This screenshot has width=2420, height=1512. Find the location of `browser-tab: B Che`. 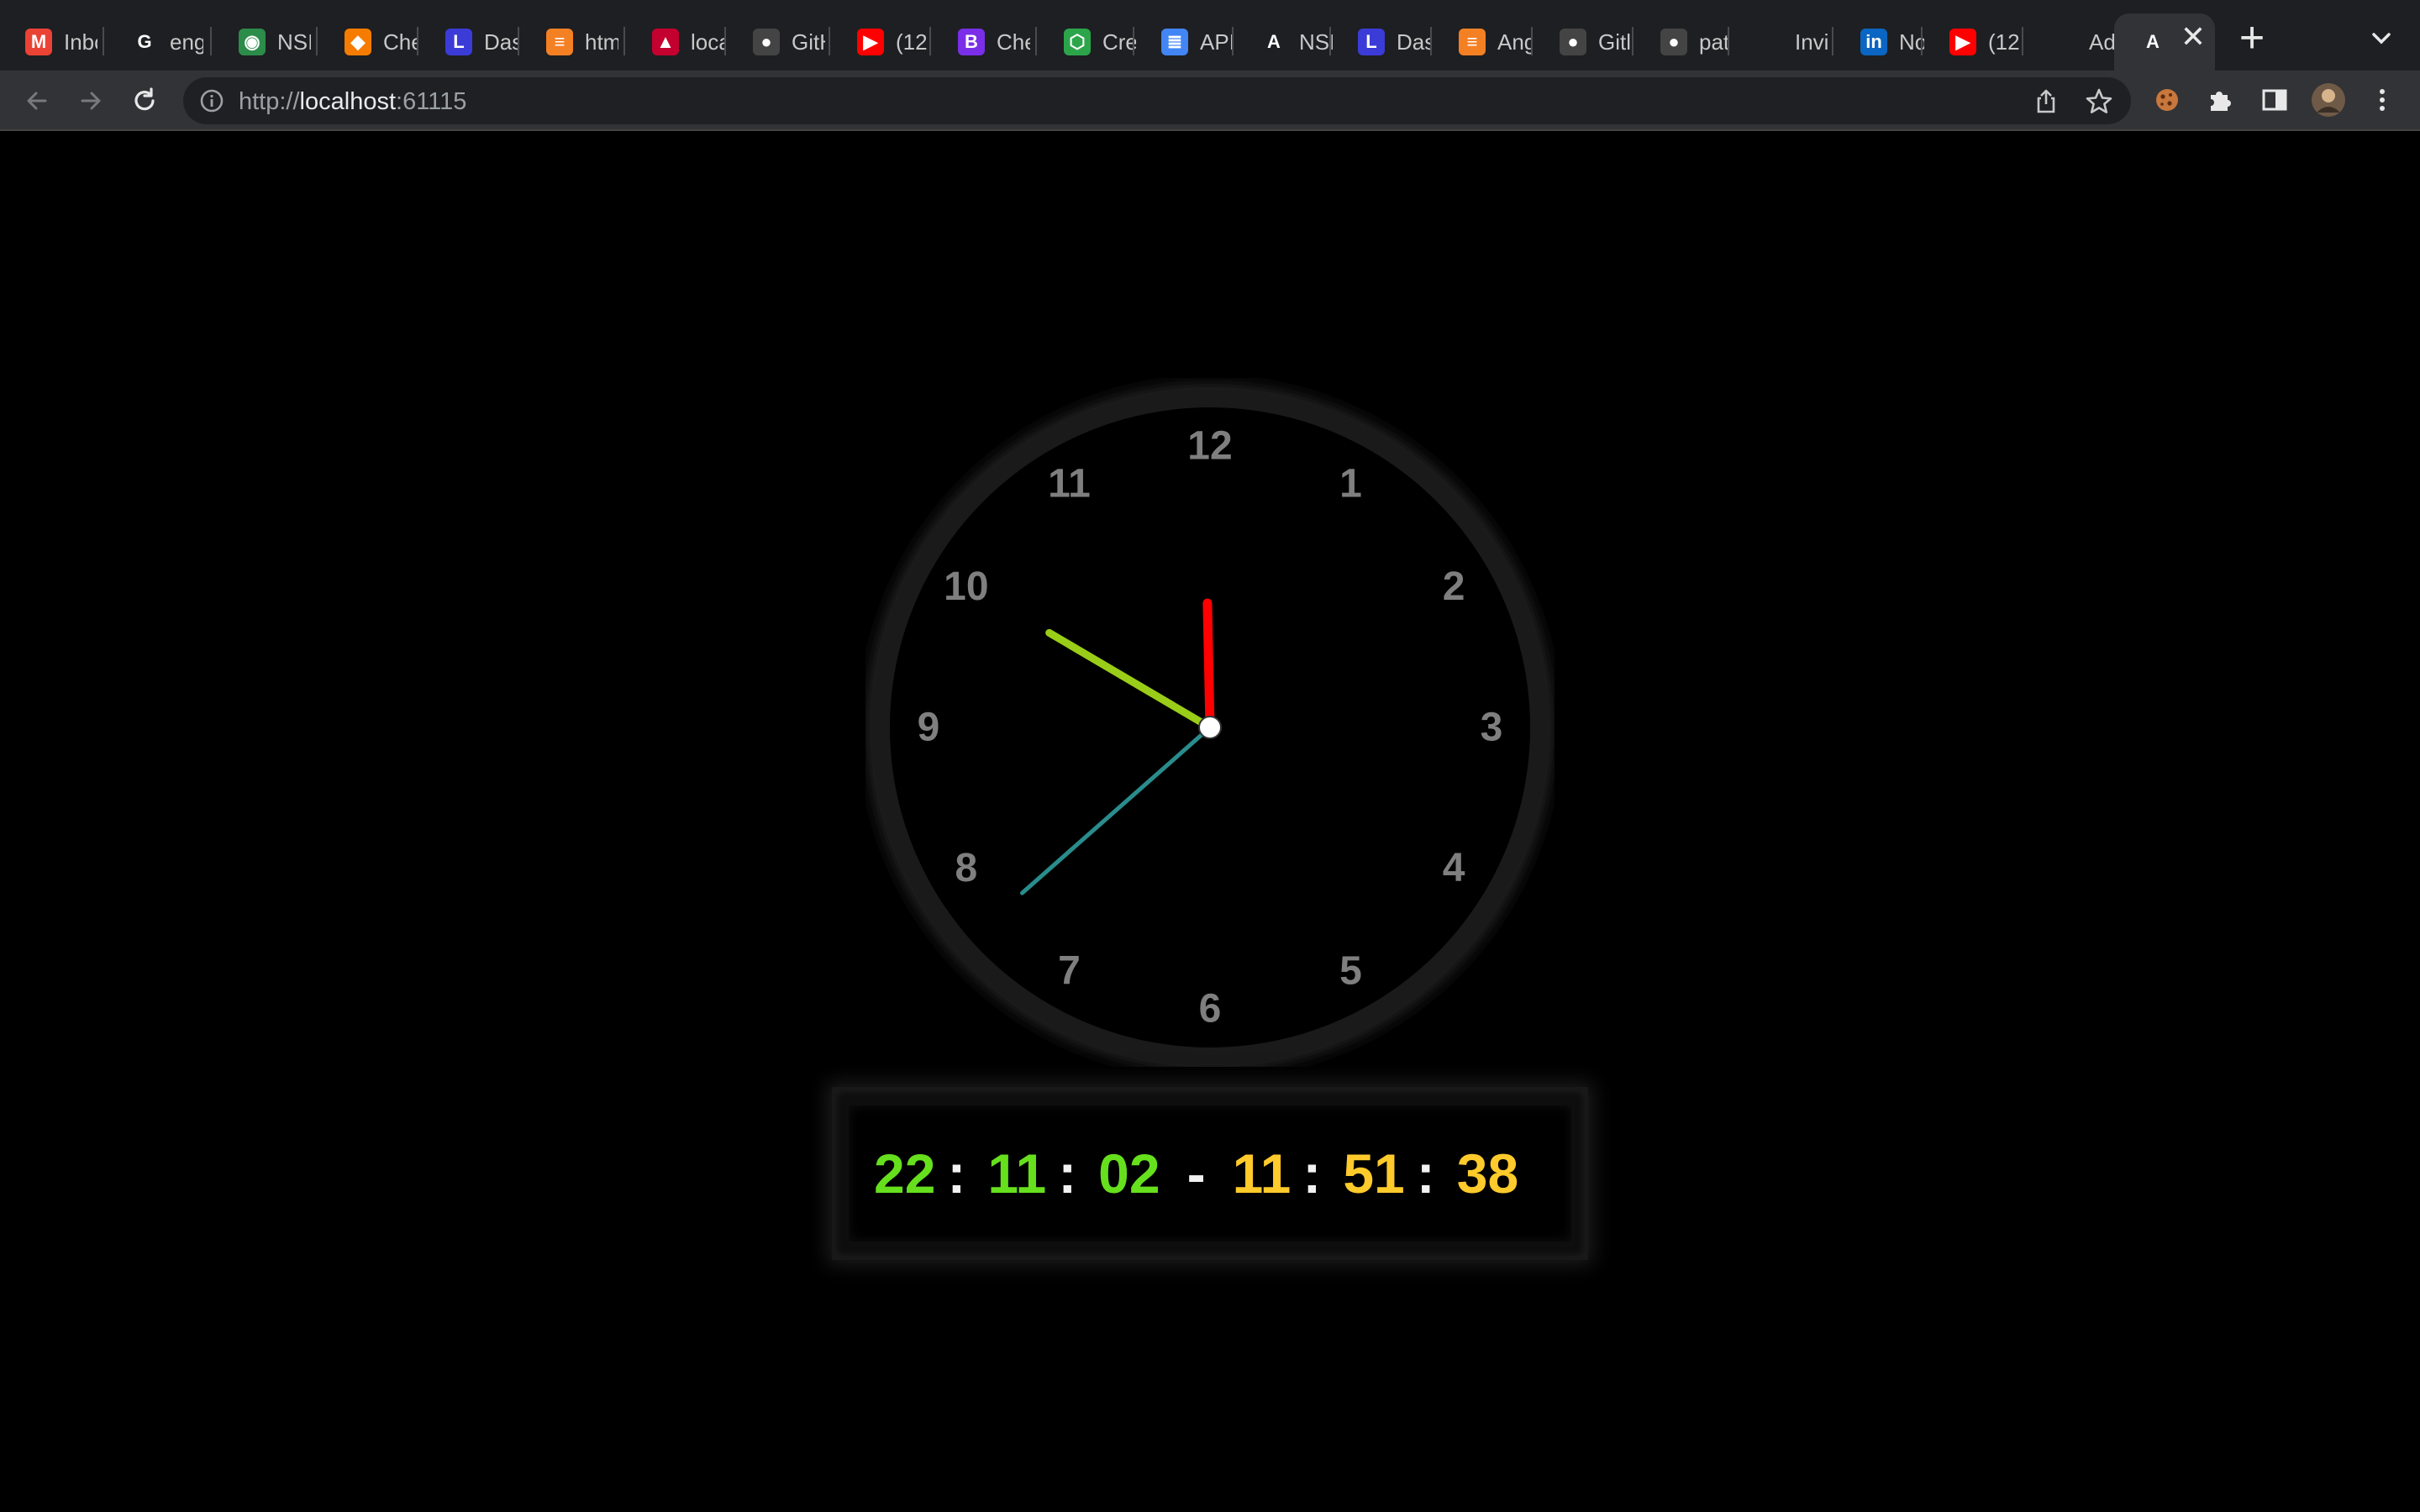

browser-tab: B Che is located at coordinates (986, 42).